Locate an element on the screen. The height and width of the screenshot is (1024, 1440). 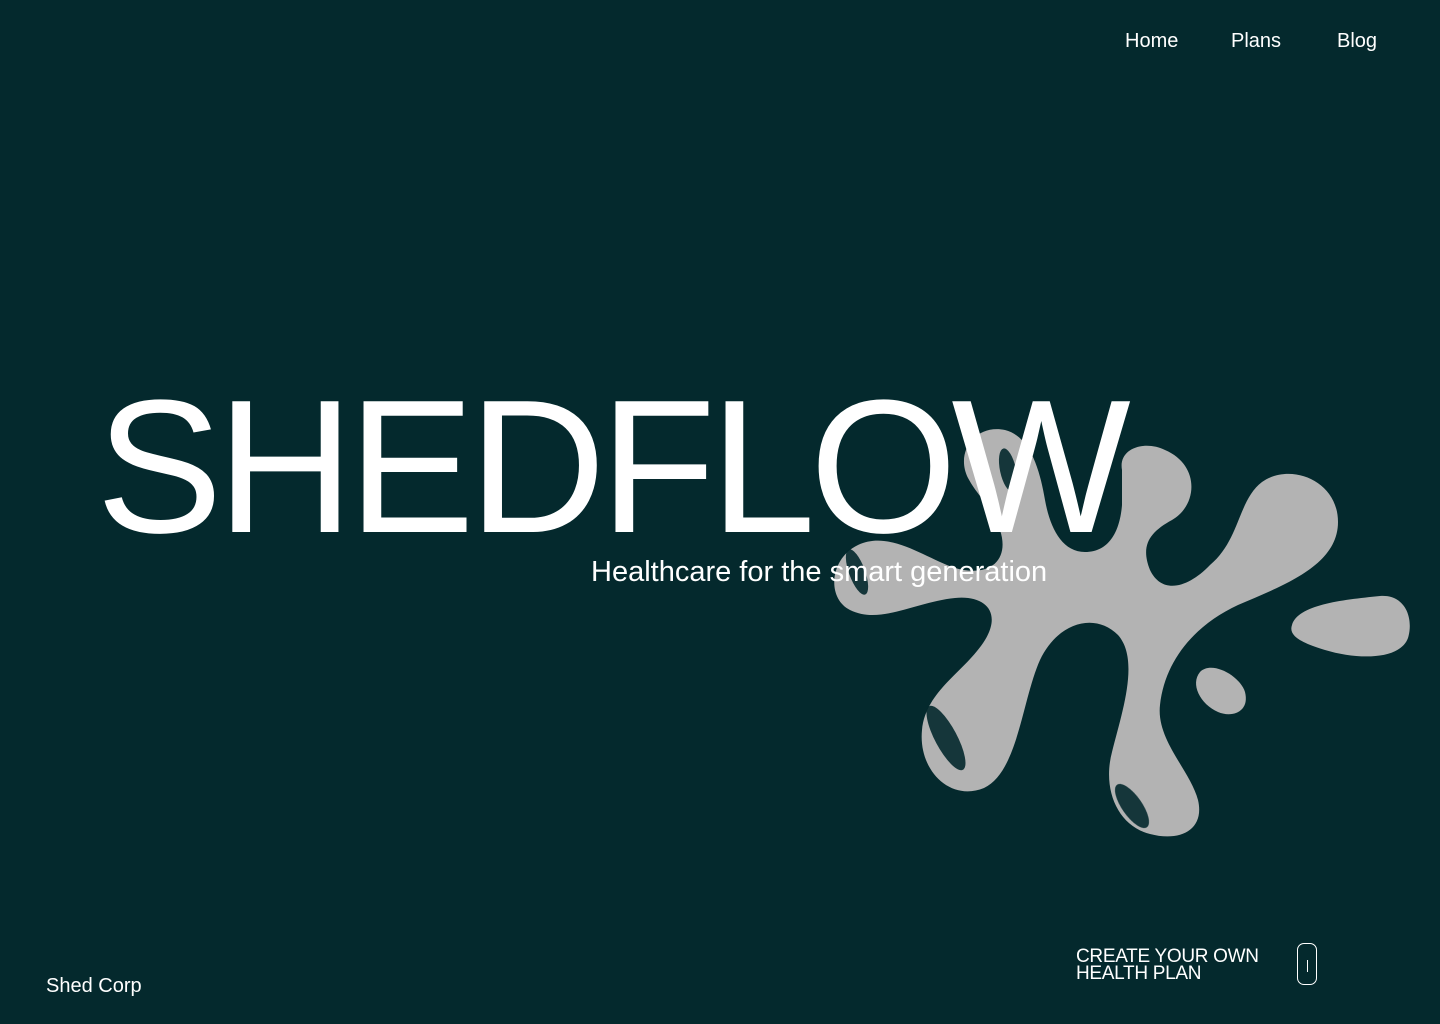
nav-home-link: Home is located at coordinates (1151, 41).